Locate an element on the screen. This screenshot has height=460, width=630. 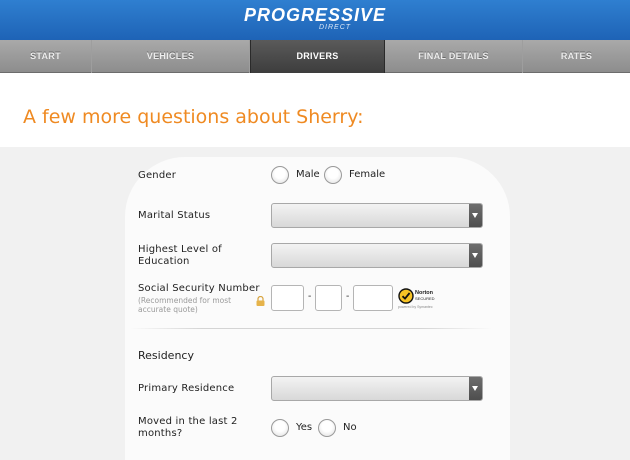
norton-badge-sub: powered by Symantec is located at coordinates (415, 307).